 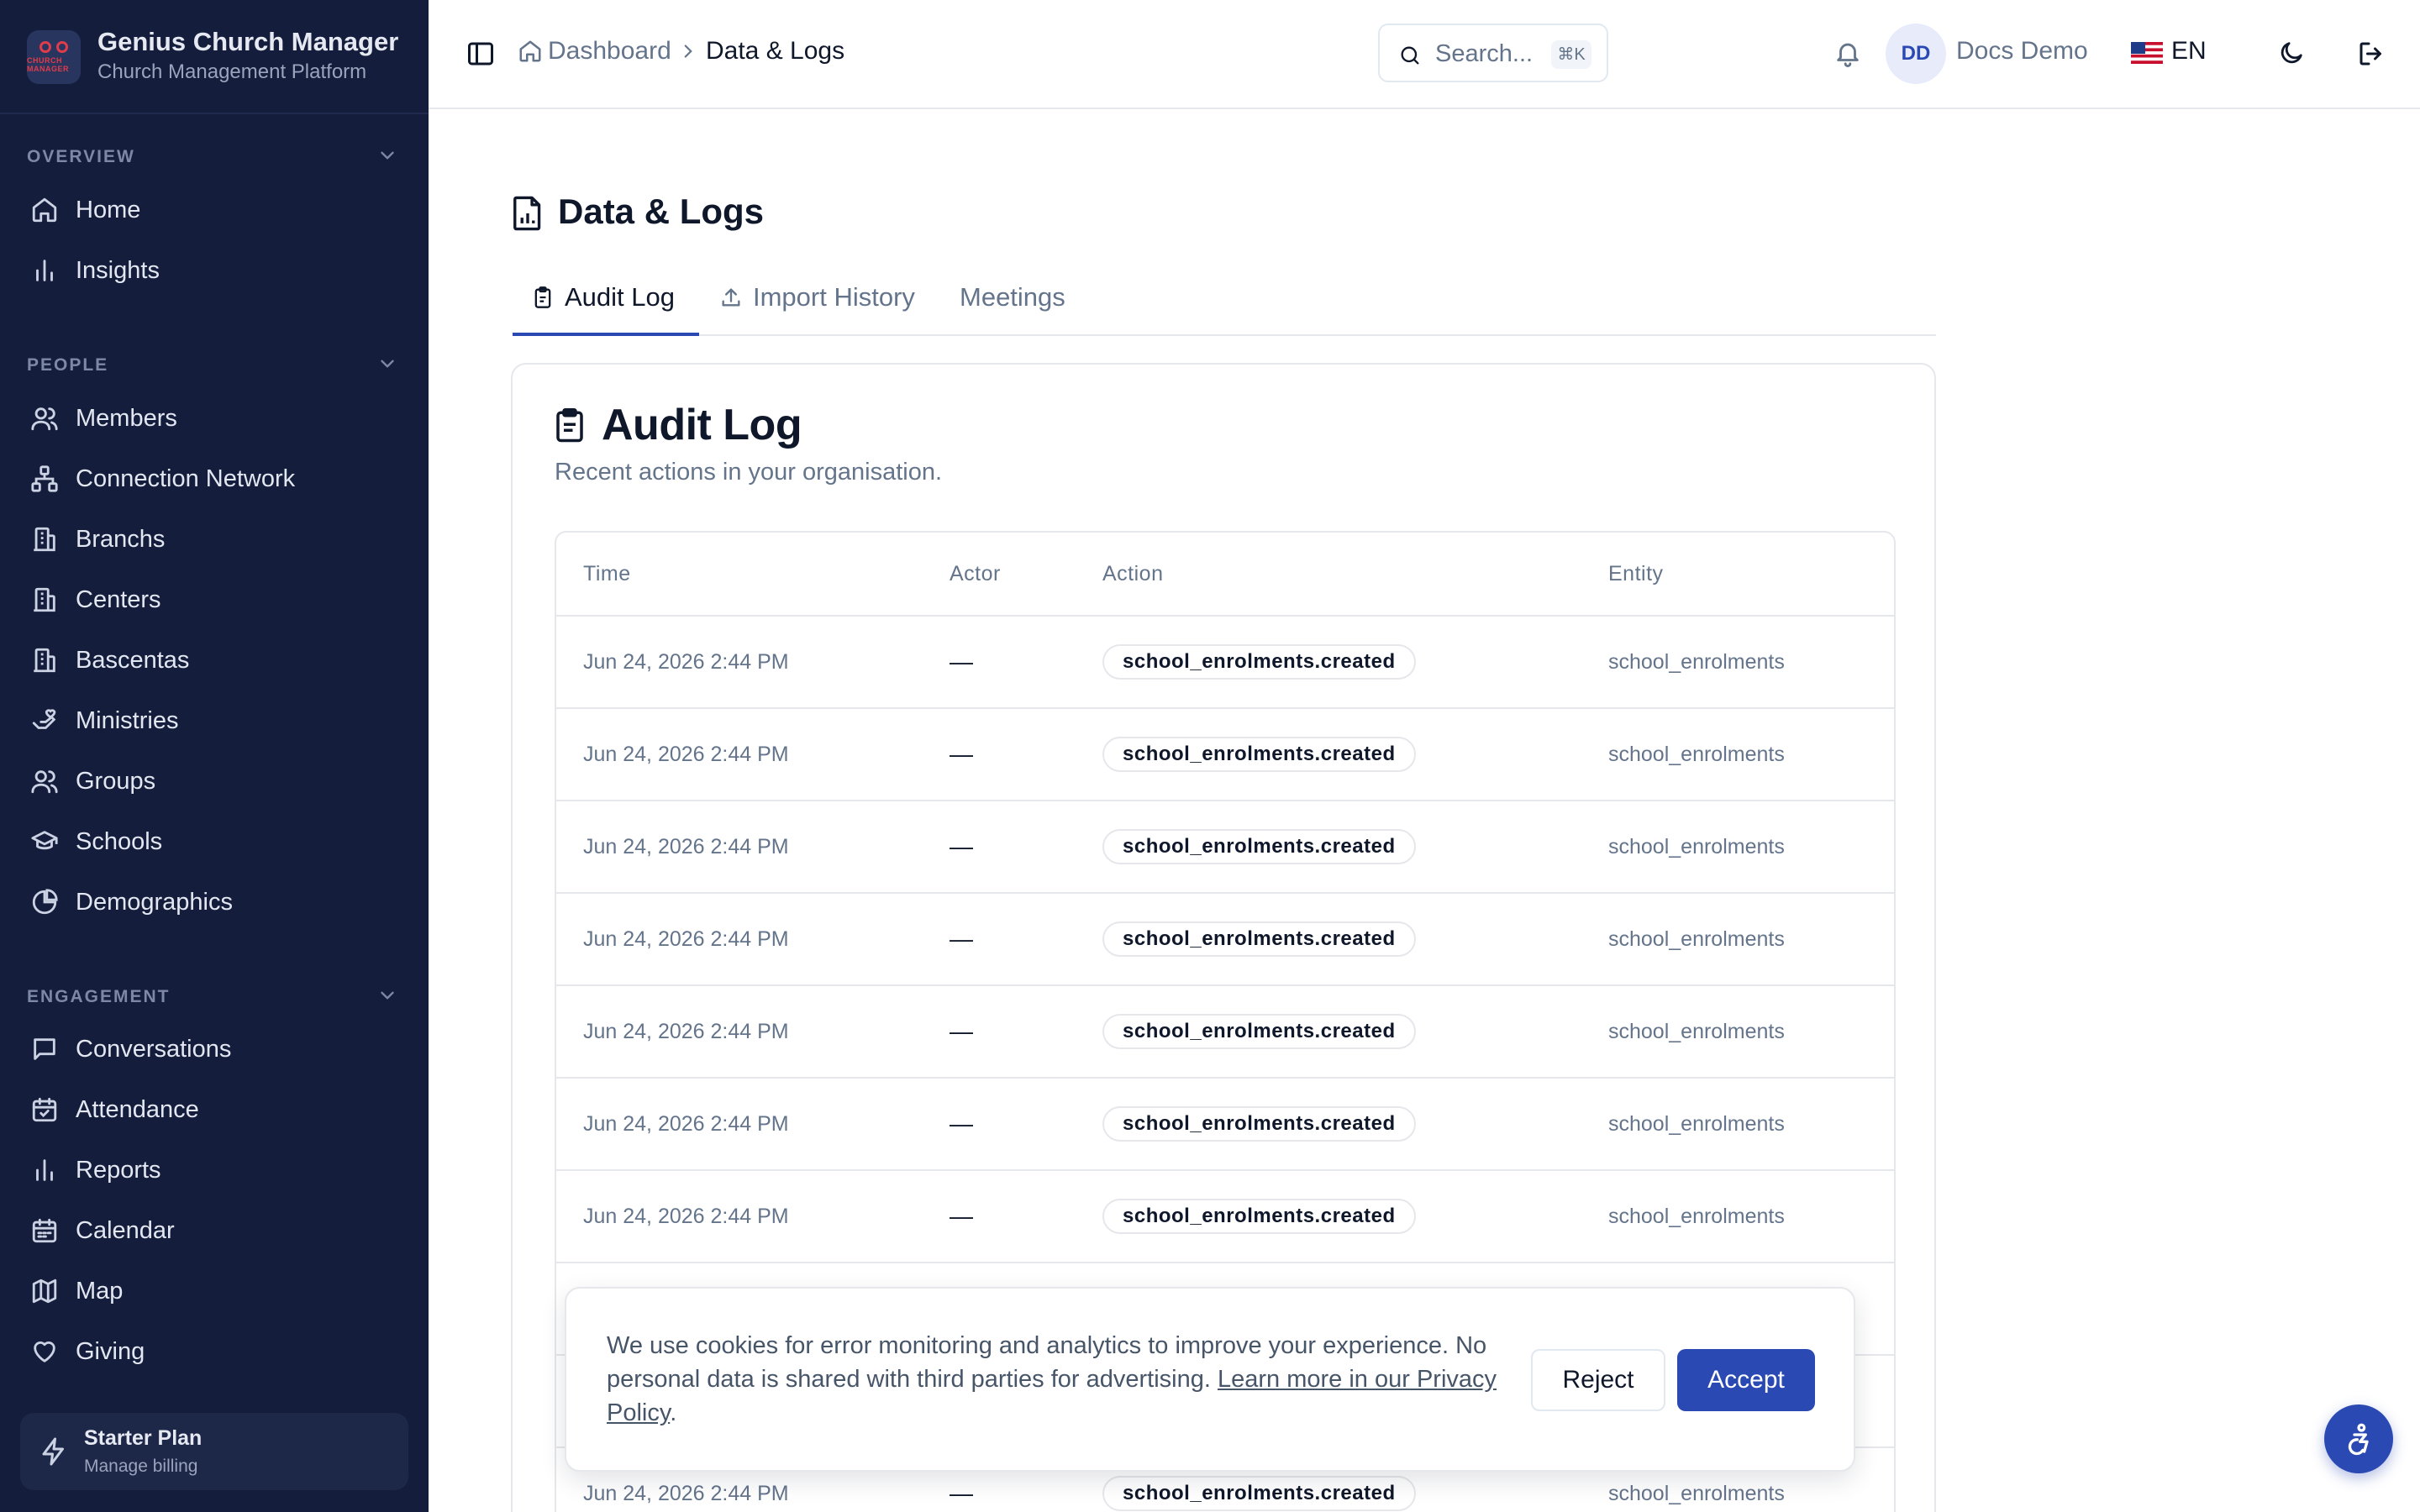 I want to click on sidebar-item-label: Connection Network, so click(x=186, y=478).